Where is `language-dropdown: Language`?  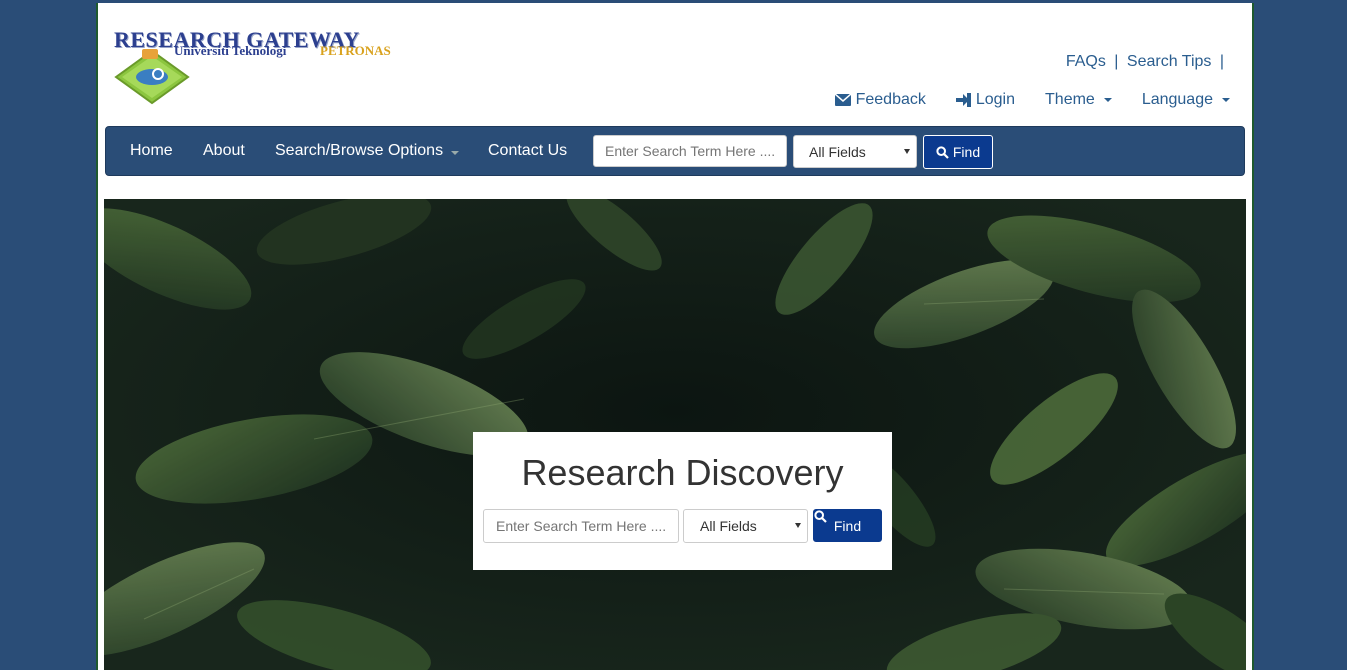 language-dropdown: Language is located at coordinates (1186, 100).